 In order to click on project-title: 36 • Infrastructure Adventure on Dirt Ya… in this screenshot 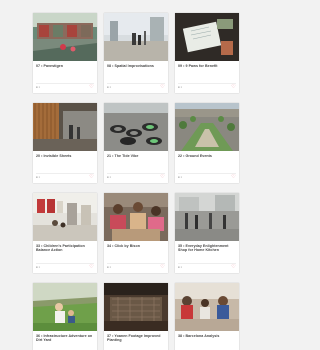, I will do `click(65, 338)`.